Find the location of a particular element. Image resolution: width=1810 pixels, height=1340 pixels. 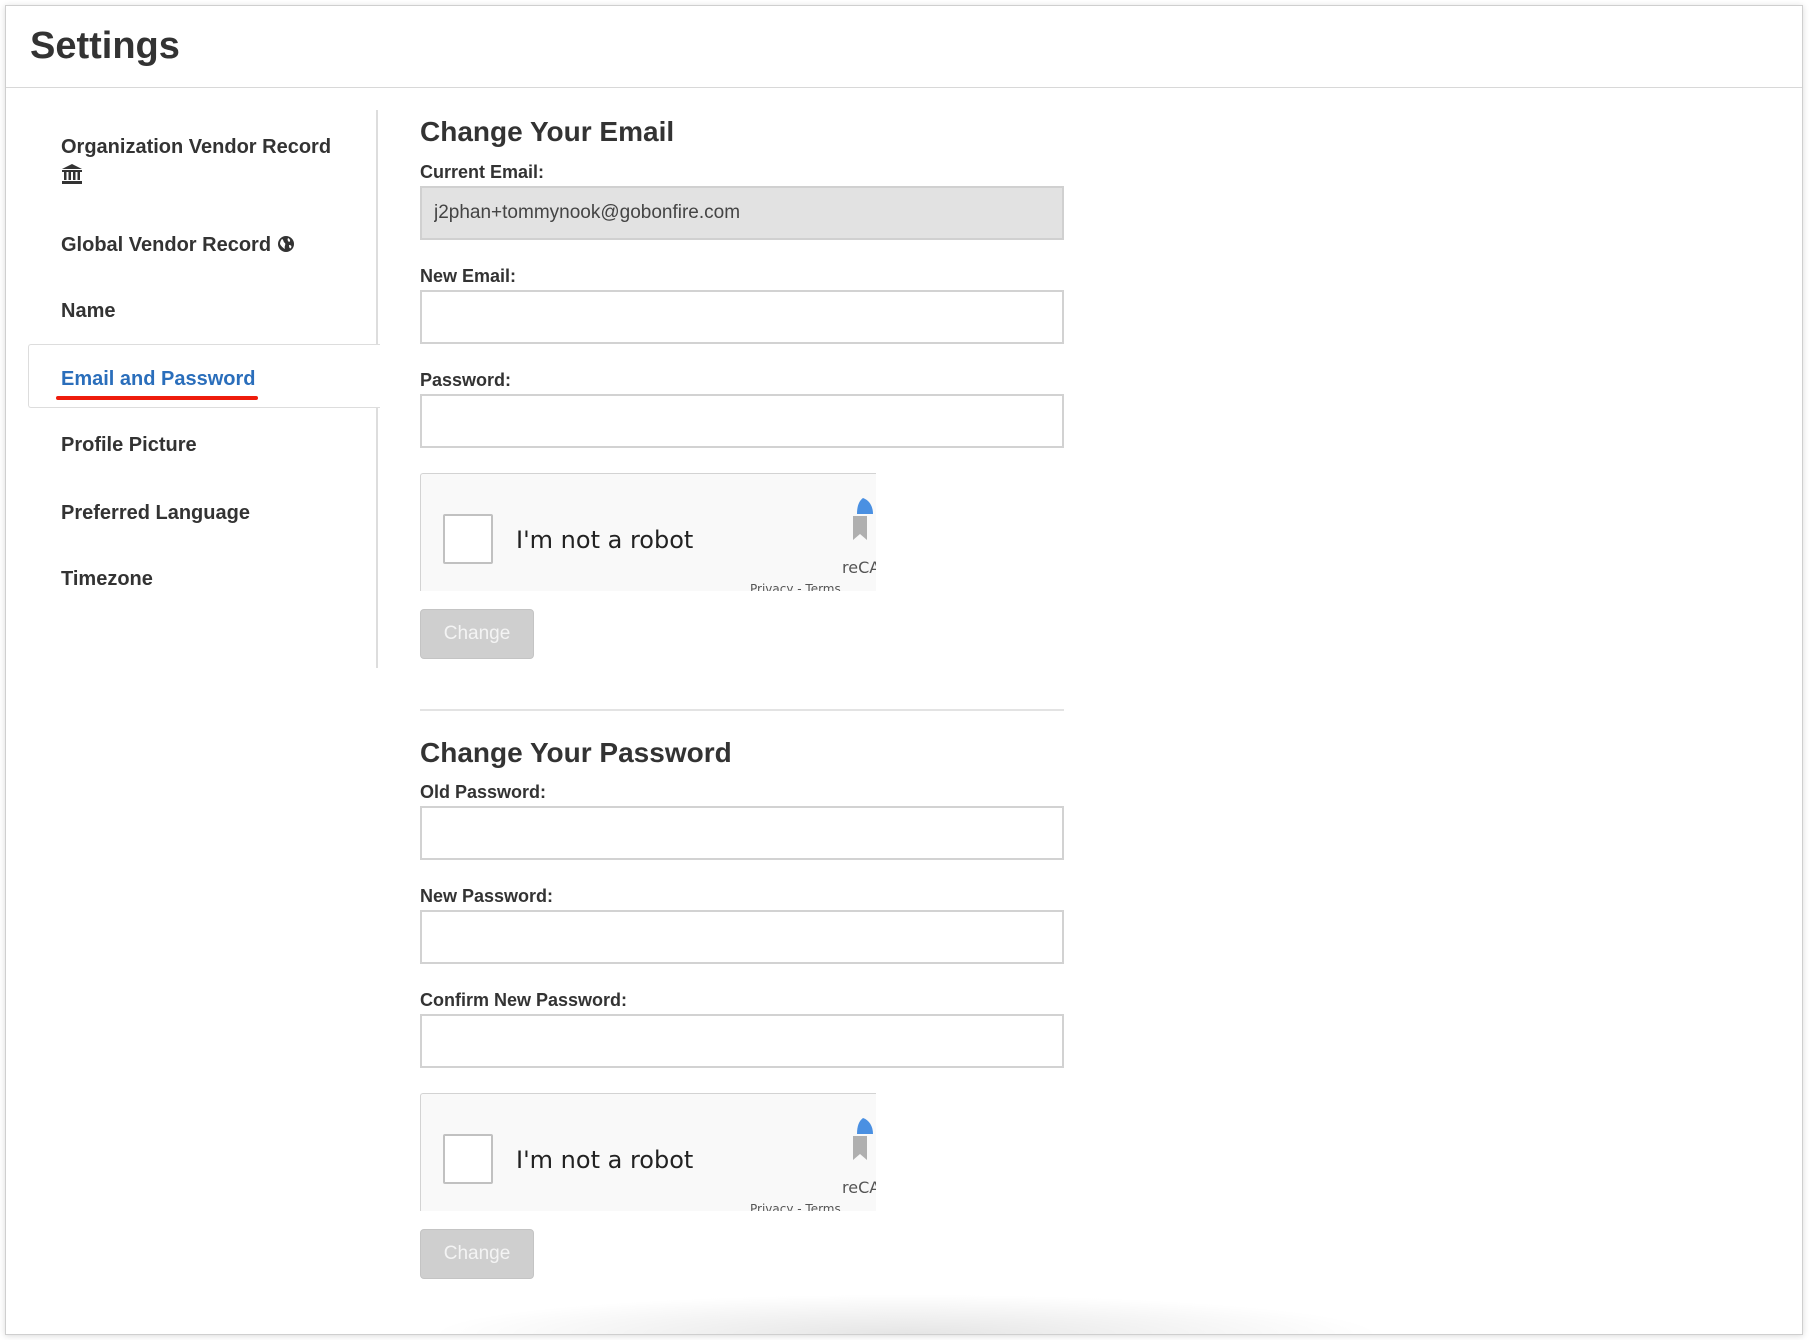

sidebar-item-label: Global Vendor Record is located at coordinates (166, 245).